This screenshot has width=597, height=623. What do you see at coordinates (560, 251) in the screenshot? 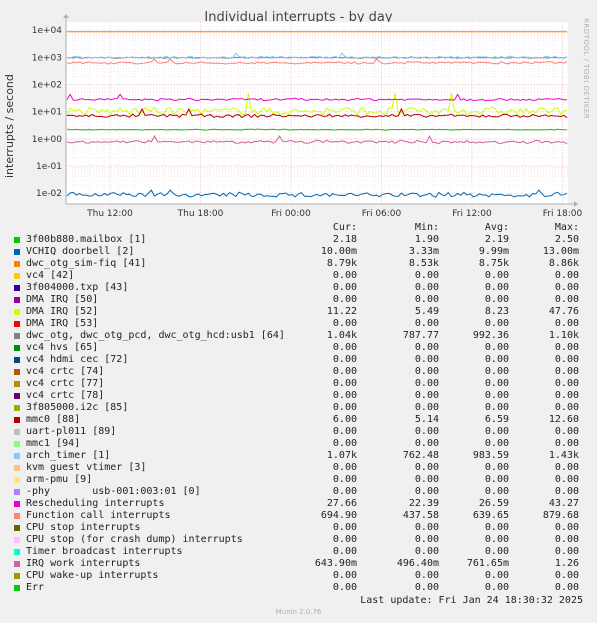
I see `legend-max-value: 13.00m` at bounding box center [560, 251].